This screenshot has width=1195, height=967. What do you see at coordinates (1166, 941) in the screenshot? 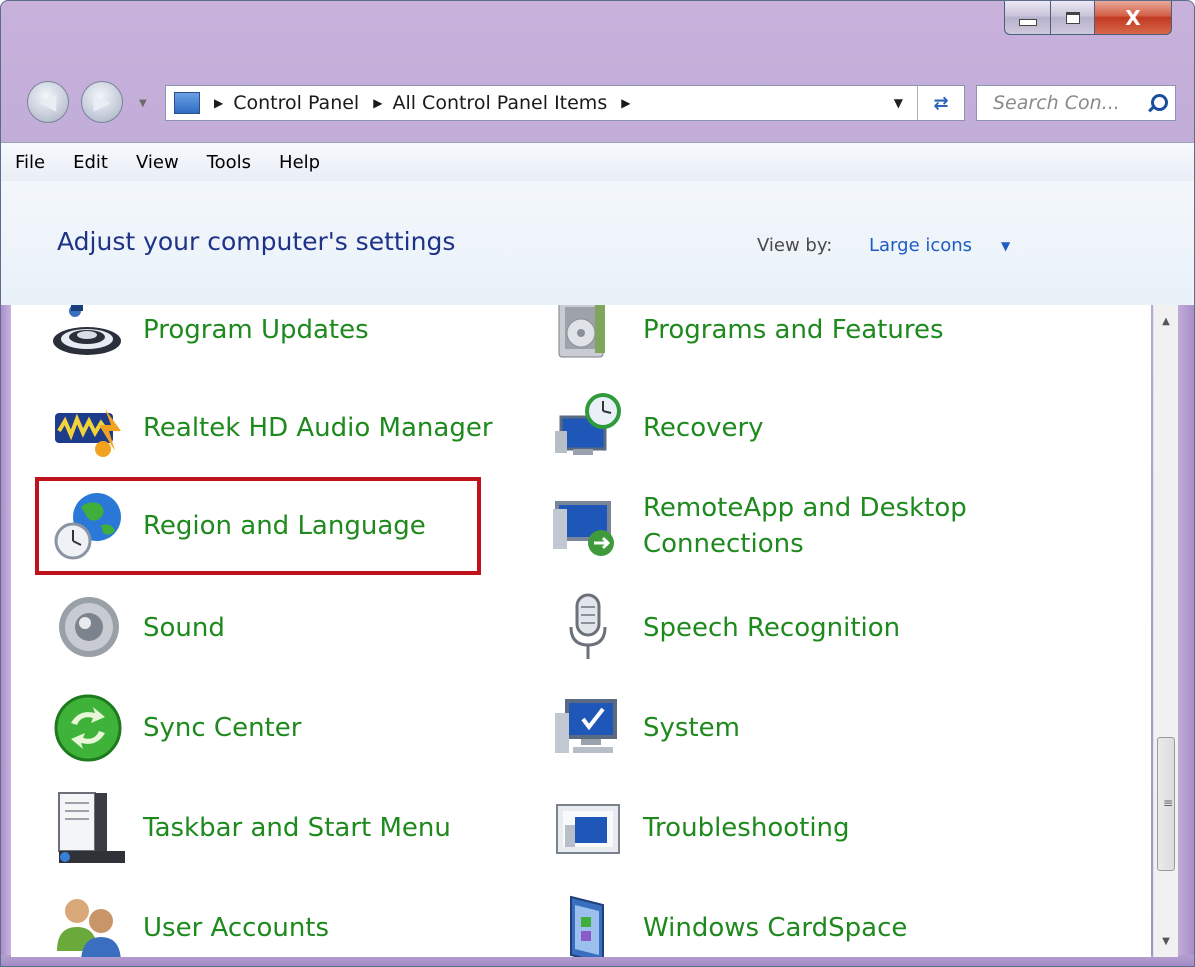
I see `scroll-down-icon: ▼` at bounding box center [1166, 941].